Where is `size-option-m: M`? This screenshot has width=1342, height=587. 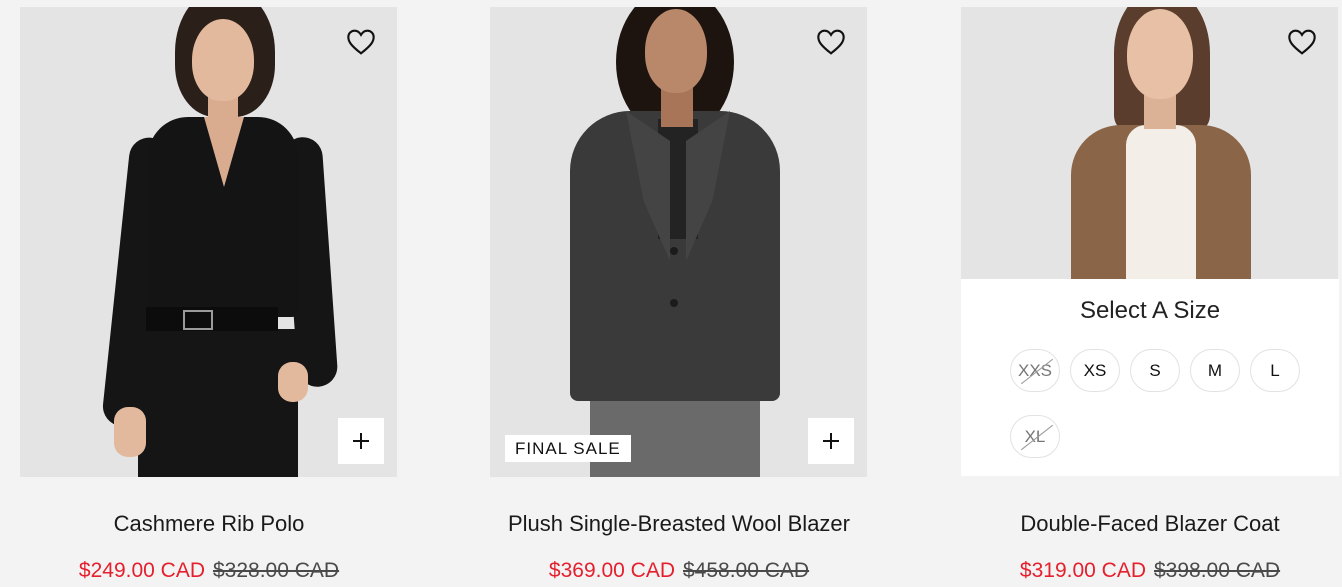 size-option-m: M is located at coordinates (1215, 370).